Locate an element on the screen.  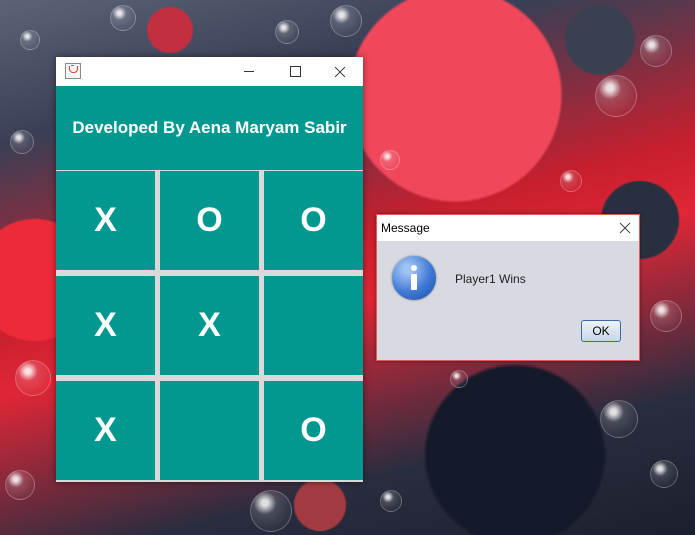
board-cell-1-1: X is located at coordinates (105, 220).